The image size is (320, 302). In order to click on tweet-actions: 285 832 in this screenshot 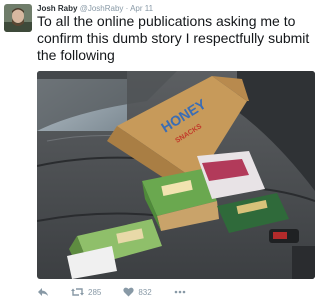, I will do `click(176, 292)`.